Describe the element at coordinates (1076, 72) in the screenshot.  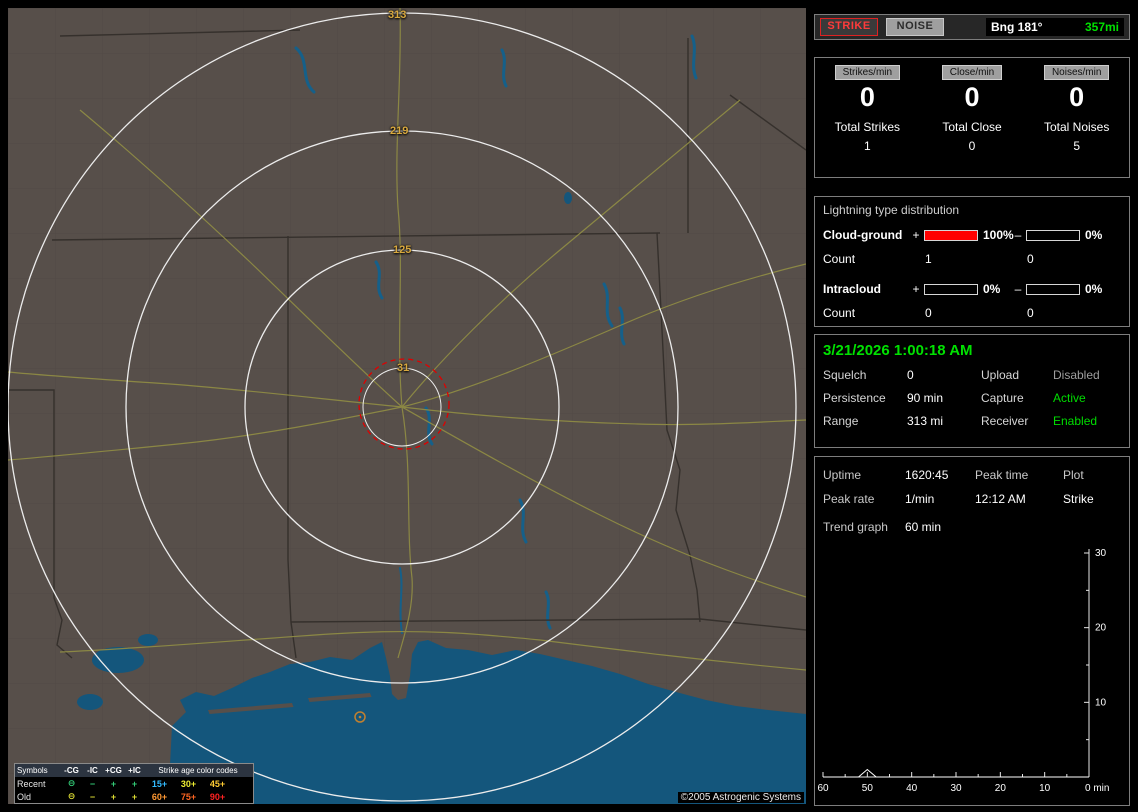
I see `noises-per-min-button: Noises/min` at that location.